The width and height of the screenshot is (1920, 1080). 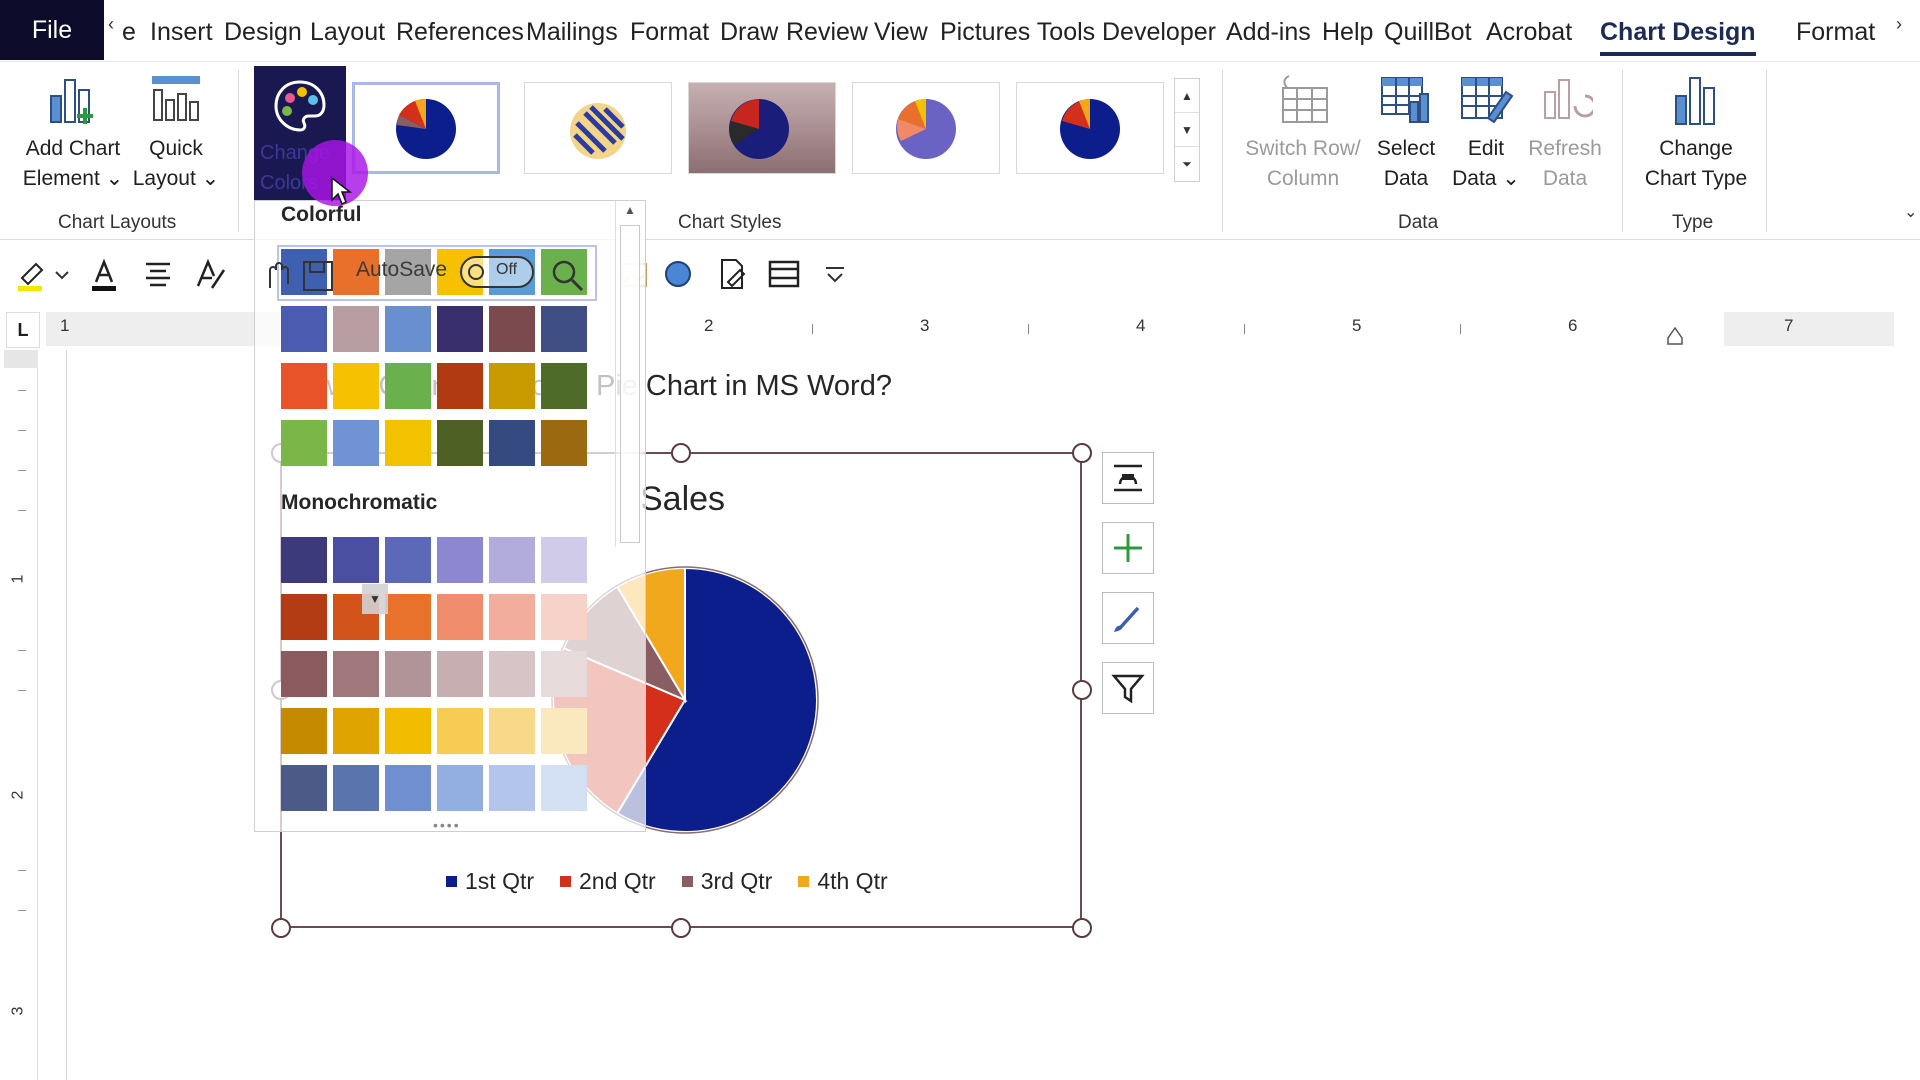 What do you see at coordinates (1128, 618) in the screenshot?
I see `chart-styles-button` at bounding box center [1128, 618].